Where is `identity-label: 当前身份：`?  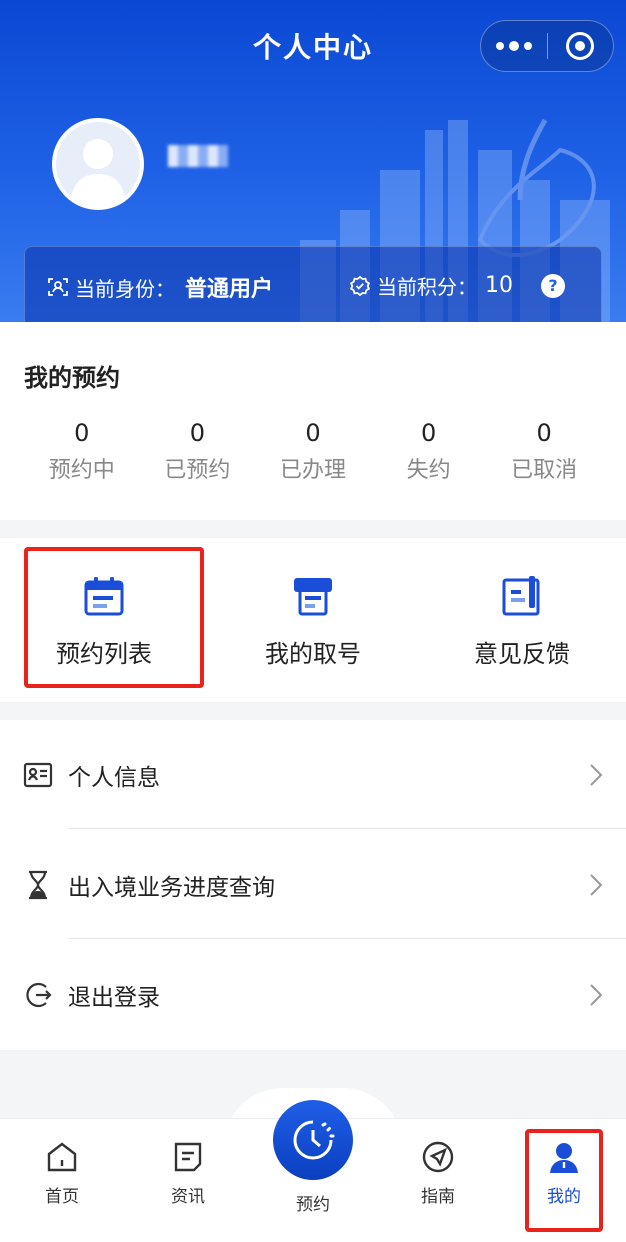
identity-label: 当前身份： is located at coordinates (125, 288).